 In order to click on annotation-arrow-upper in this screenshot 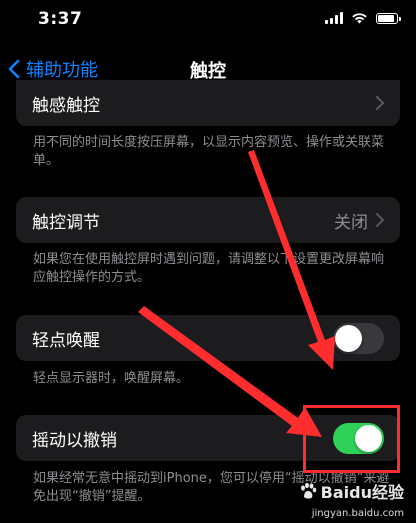, I will do `click(291, 260)`.